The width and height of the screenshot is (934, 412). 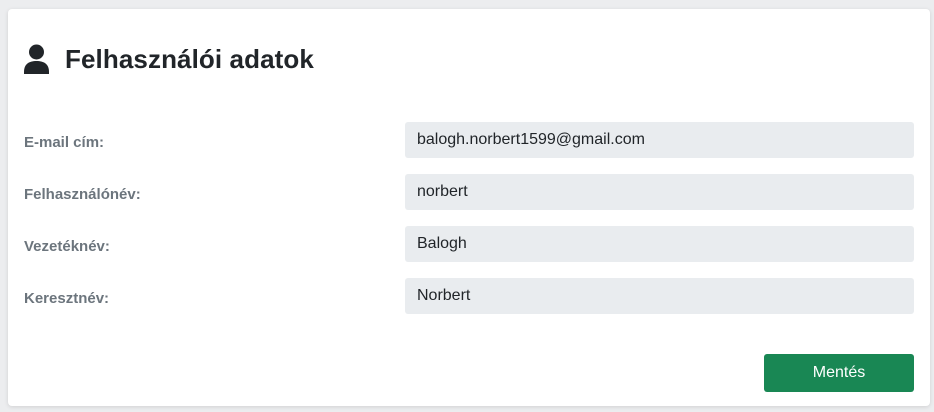 What do you see at coordinates (659, 244) in the screenshot?
I see `last-name-field` at bounding box center [659, 244].